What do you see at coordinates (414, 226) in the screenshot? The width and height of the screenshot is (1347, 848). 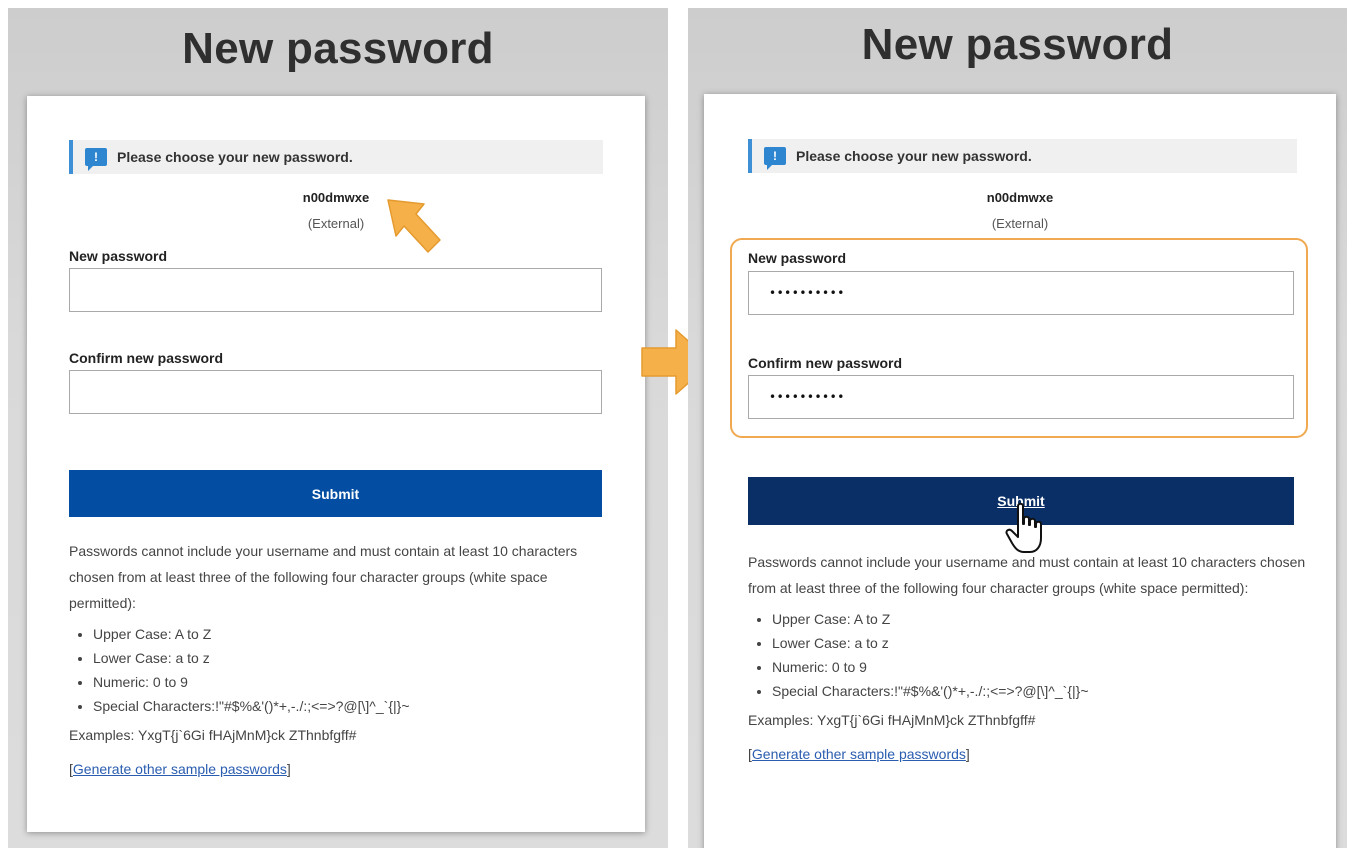 I see `arrow-pointer-icon` at bounding box center [414, 226].